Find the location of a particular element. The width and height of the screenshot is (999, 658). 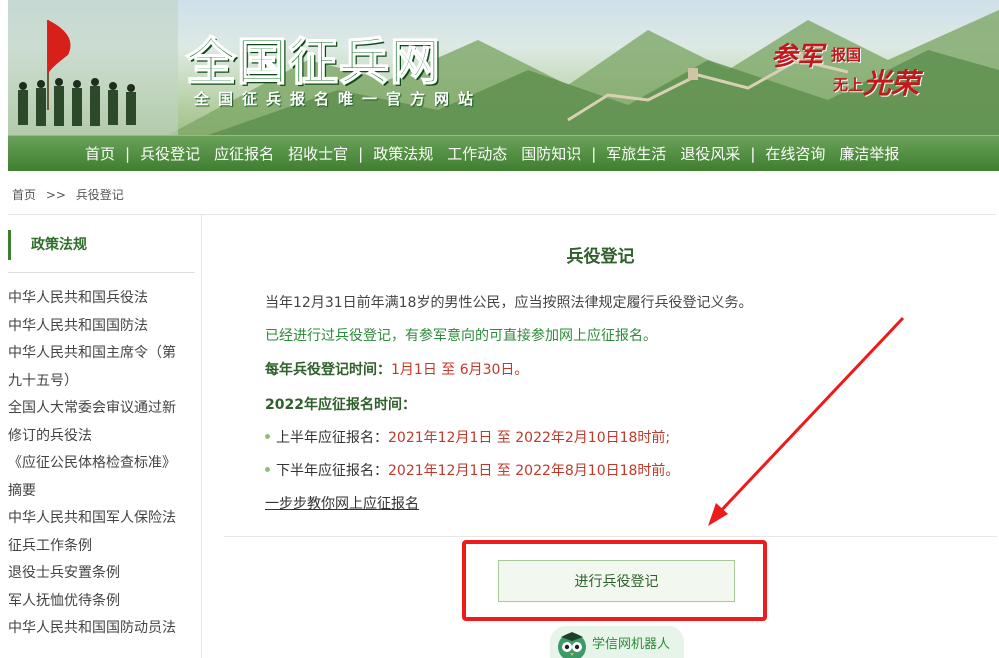

register-military-service-button: 进行兵役登记 is located at coordinates (616, 581).